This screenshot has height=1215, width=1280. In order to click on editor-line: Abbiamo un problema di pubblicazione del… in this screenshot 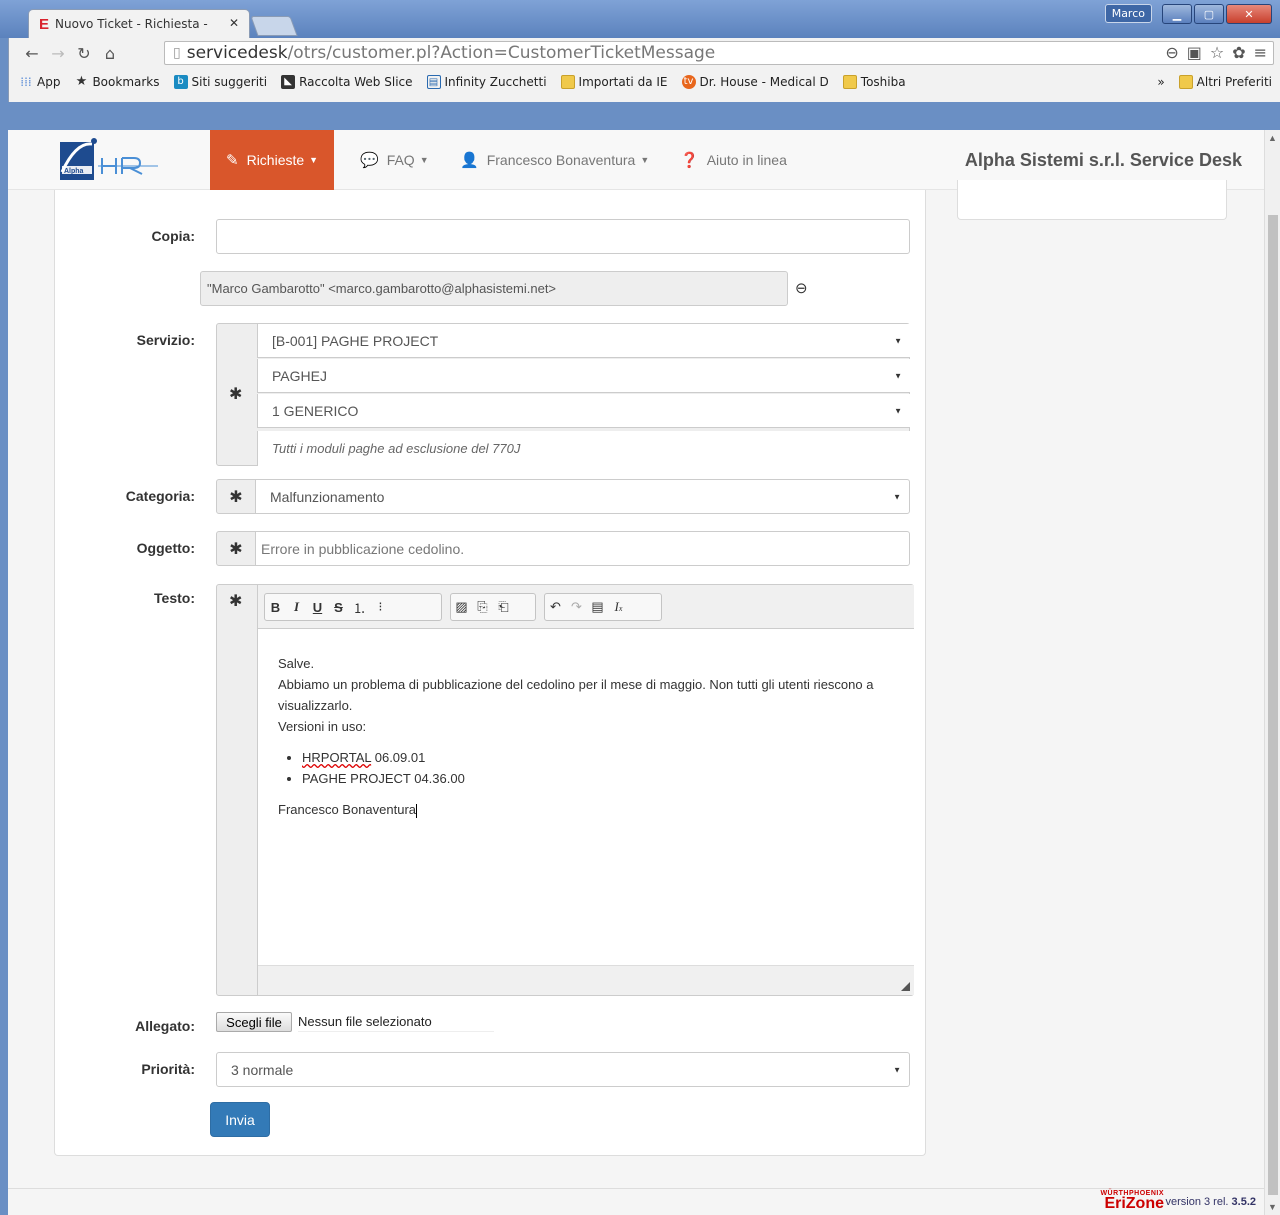, I will do `click(576, 695)`.